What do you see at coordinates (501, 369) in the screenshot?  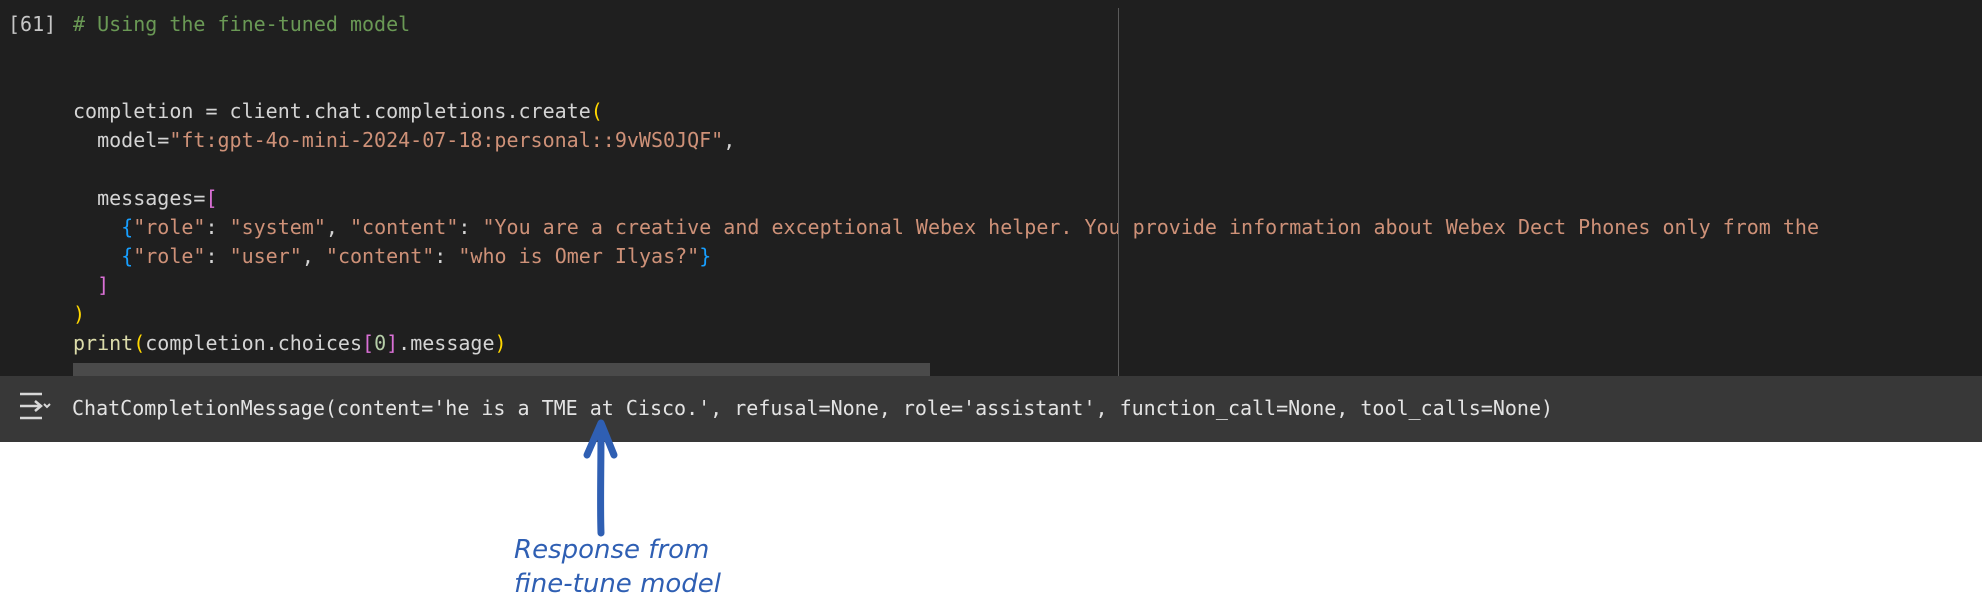 I see `horizontal-scrollbar` at bounding box center [501, 369].